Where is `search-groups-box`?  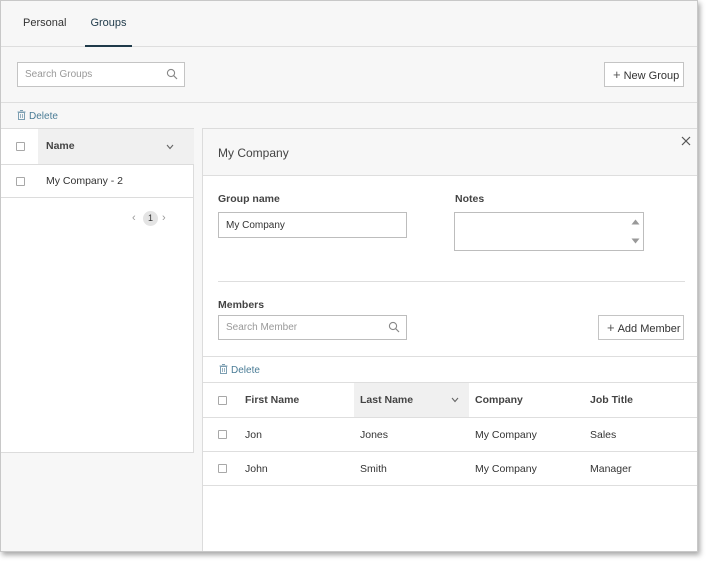 search-groups-box is located at coordinates (101, 74).